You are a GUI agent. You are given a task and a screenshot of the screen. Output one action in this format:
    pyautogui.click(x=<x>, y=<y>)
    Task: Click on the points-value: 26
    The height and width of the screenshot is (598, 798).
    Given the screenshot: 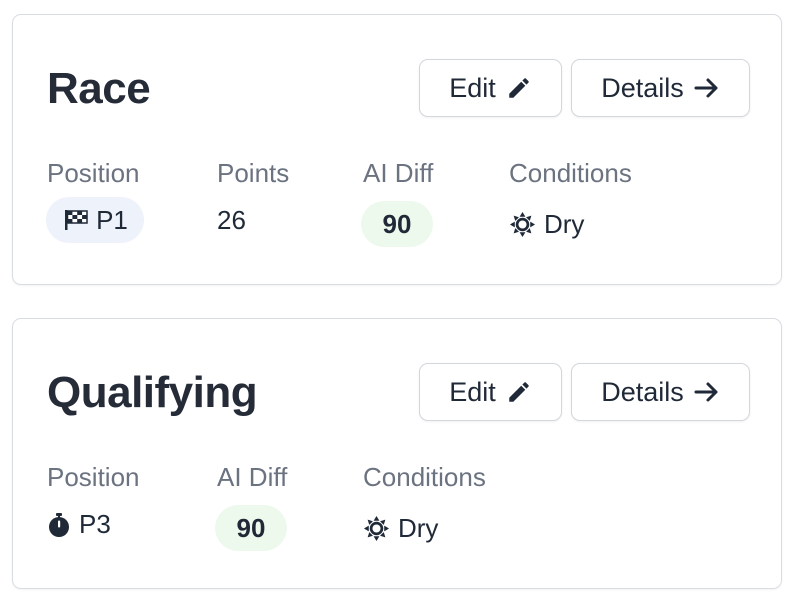 What is the action you would take?
    pyautogui.click(x=231, y=220)
    